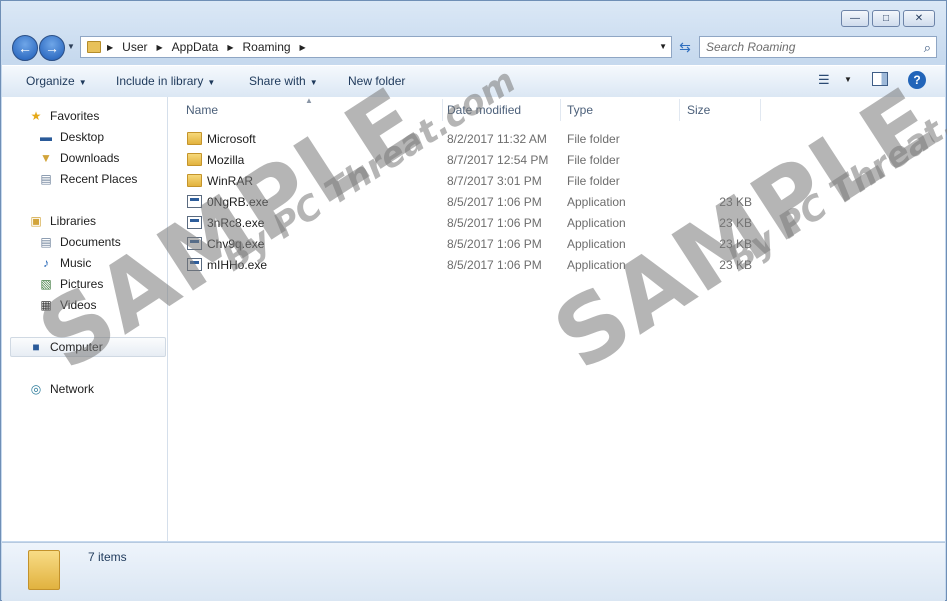  I want to click on sidebar-item-desktop: ▬ Desktop, so click(71, 137).